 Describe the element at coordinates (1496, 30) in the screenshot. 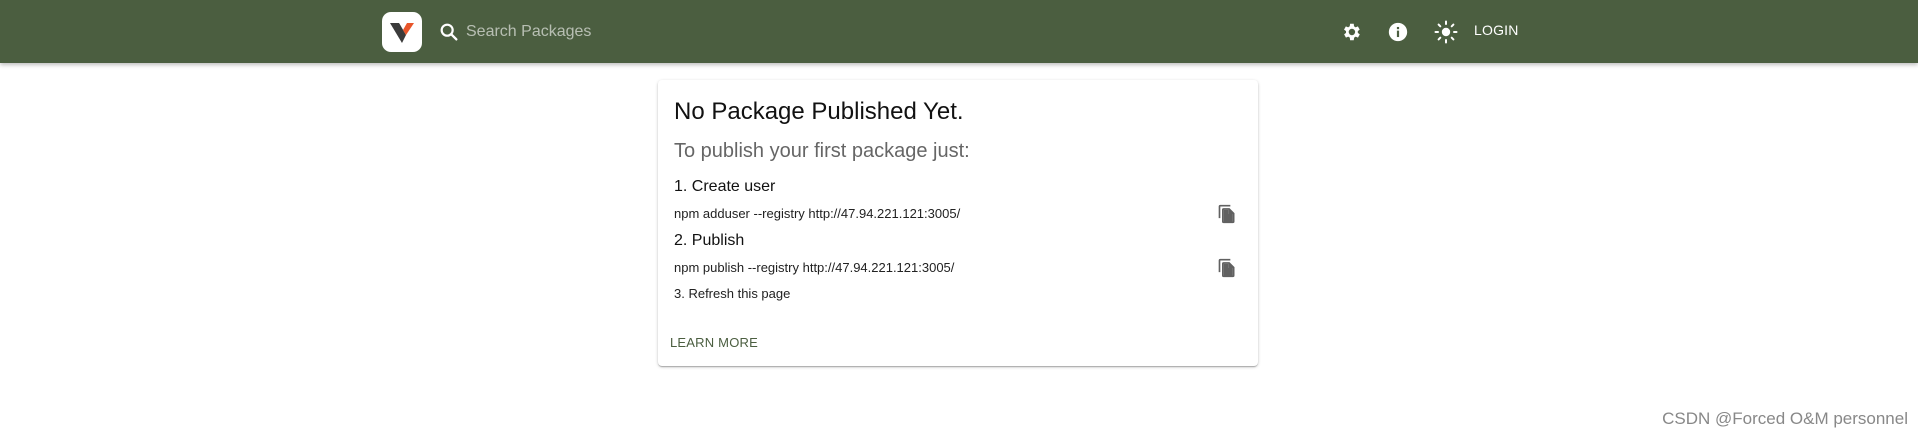

I see `login-button: LOGIN` at that location.